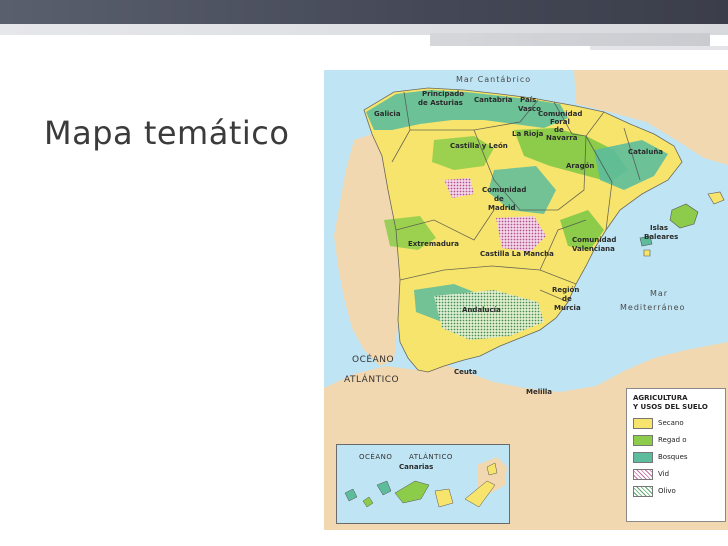 This screenshot has height=546, width=728. I want to click on region-label-murcia-1: Región, so click(566, 290).